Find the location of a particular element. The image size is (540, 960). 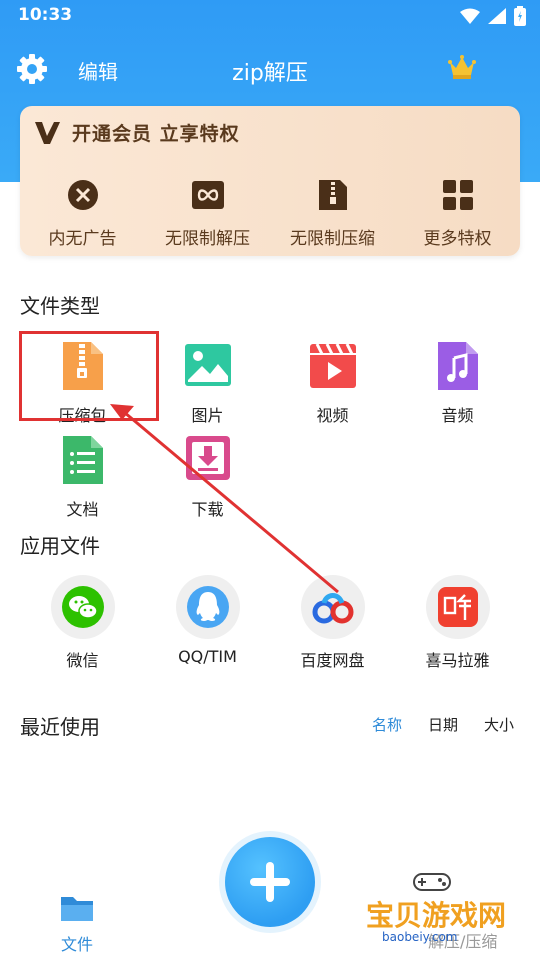

sort-by-name: 名称 is located at coordinates (387, 724).